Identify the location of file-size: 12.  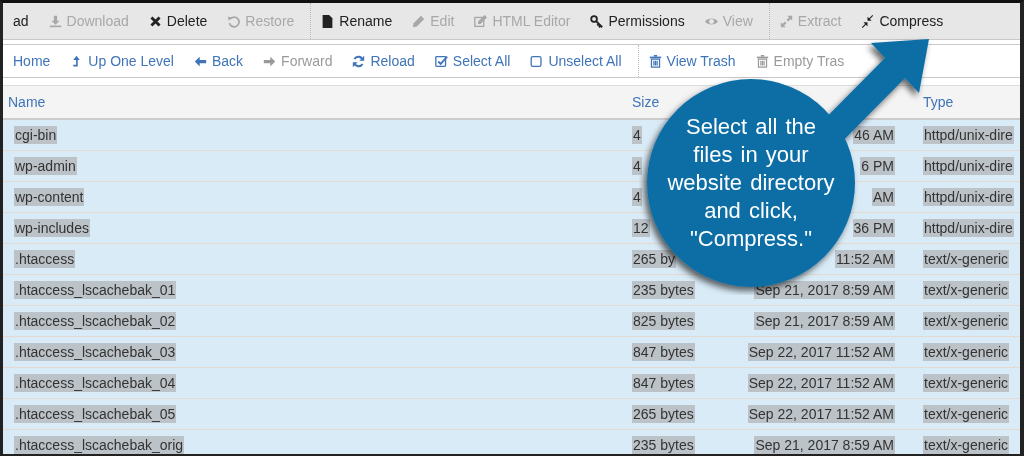
(641, 227).